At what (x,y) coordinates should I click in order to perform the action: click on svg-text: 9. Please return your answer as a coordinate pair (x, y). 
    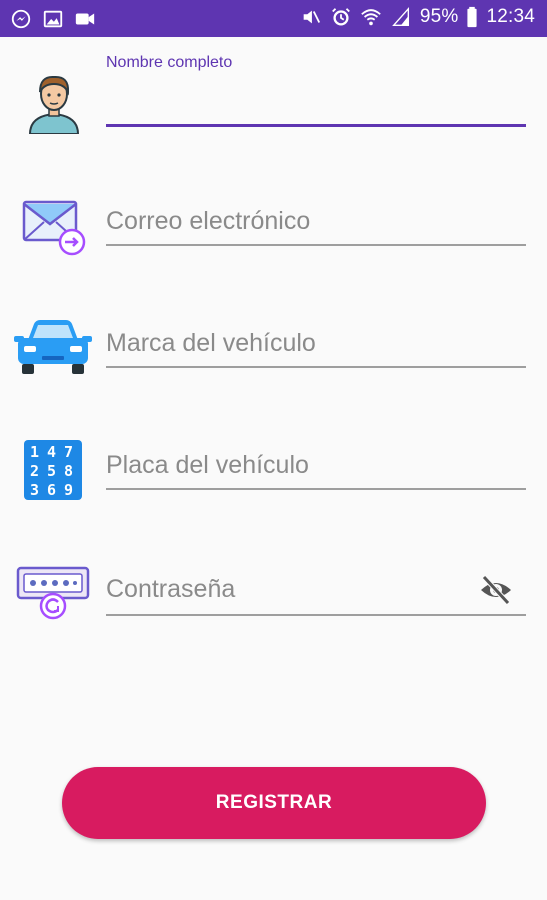
    Looking at the image, I should click on (68, 490).